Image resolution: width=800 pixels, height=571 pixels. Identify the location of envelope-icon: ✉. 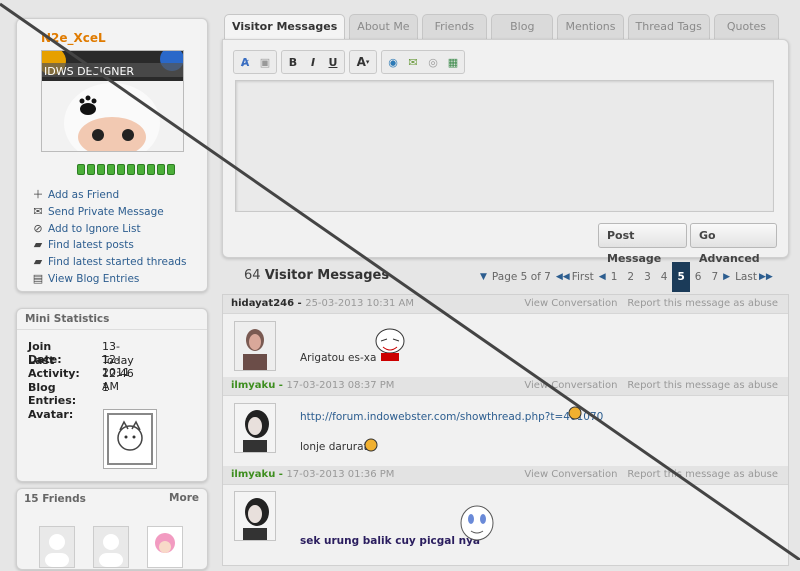
(38, 211).